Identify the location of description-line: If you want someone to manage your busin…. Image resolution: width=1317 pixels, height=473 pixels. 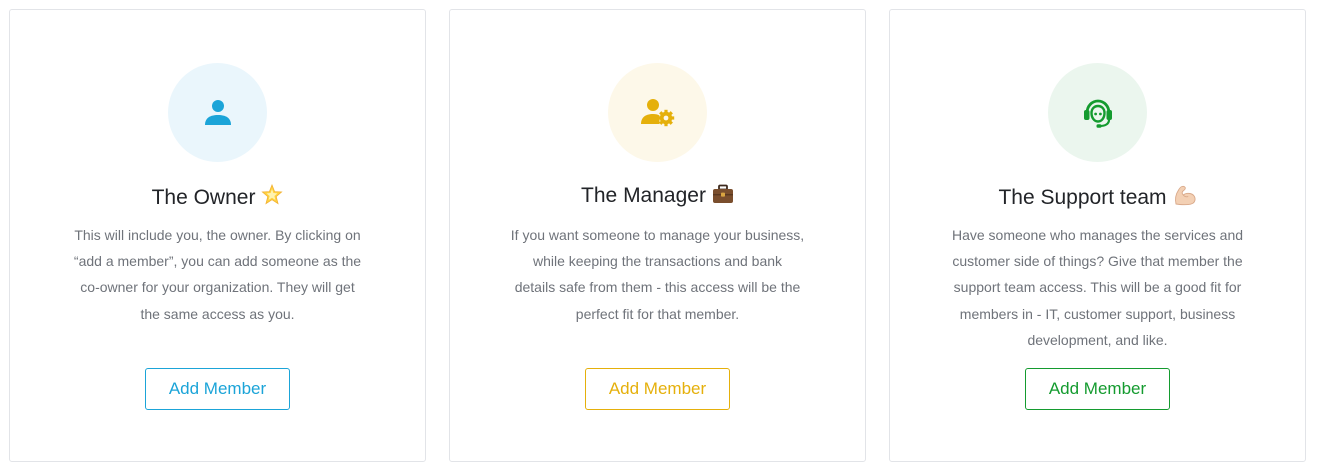
(657, 235).